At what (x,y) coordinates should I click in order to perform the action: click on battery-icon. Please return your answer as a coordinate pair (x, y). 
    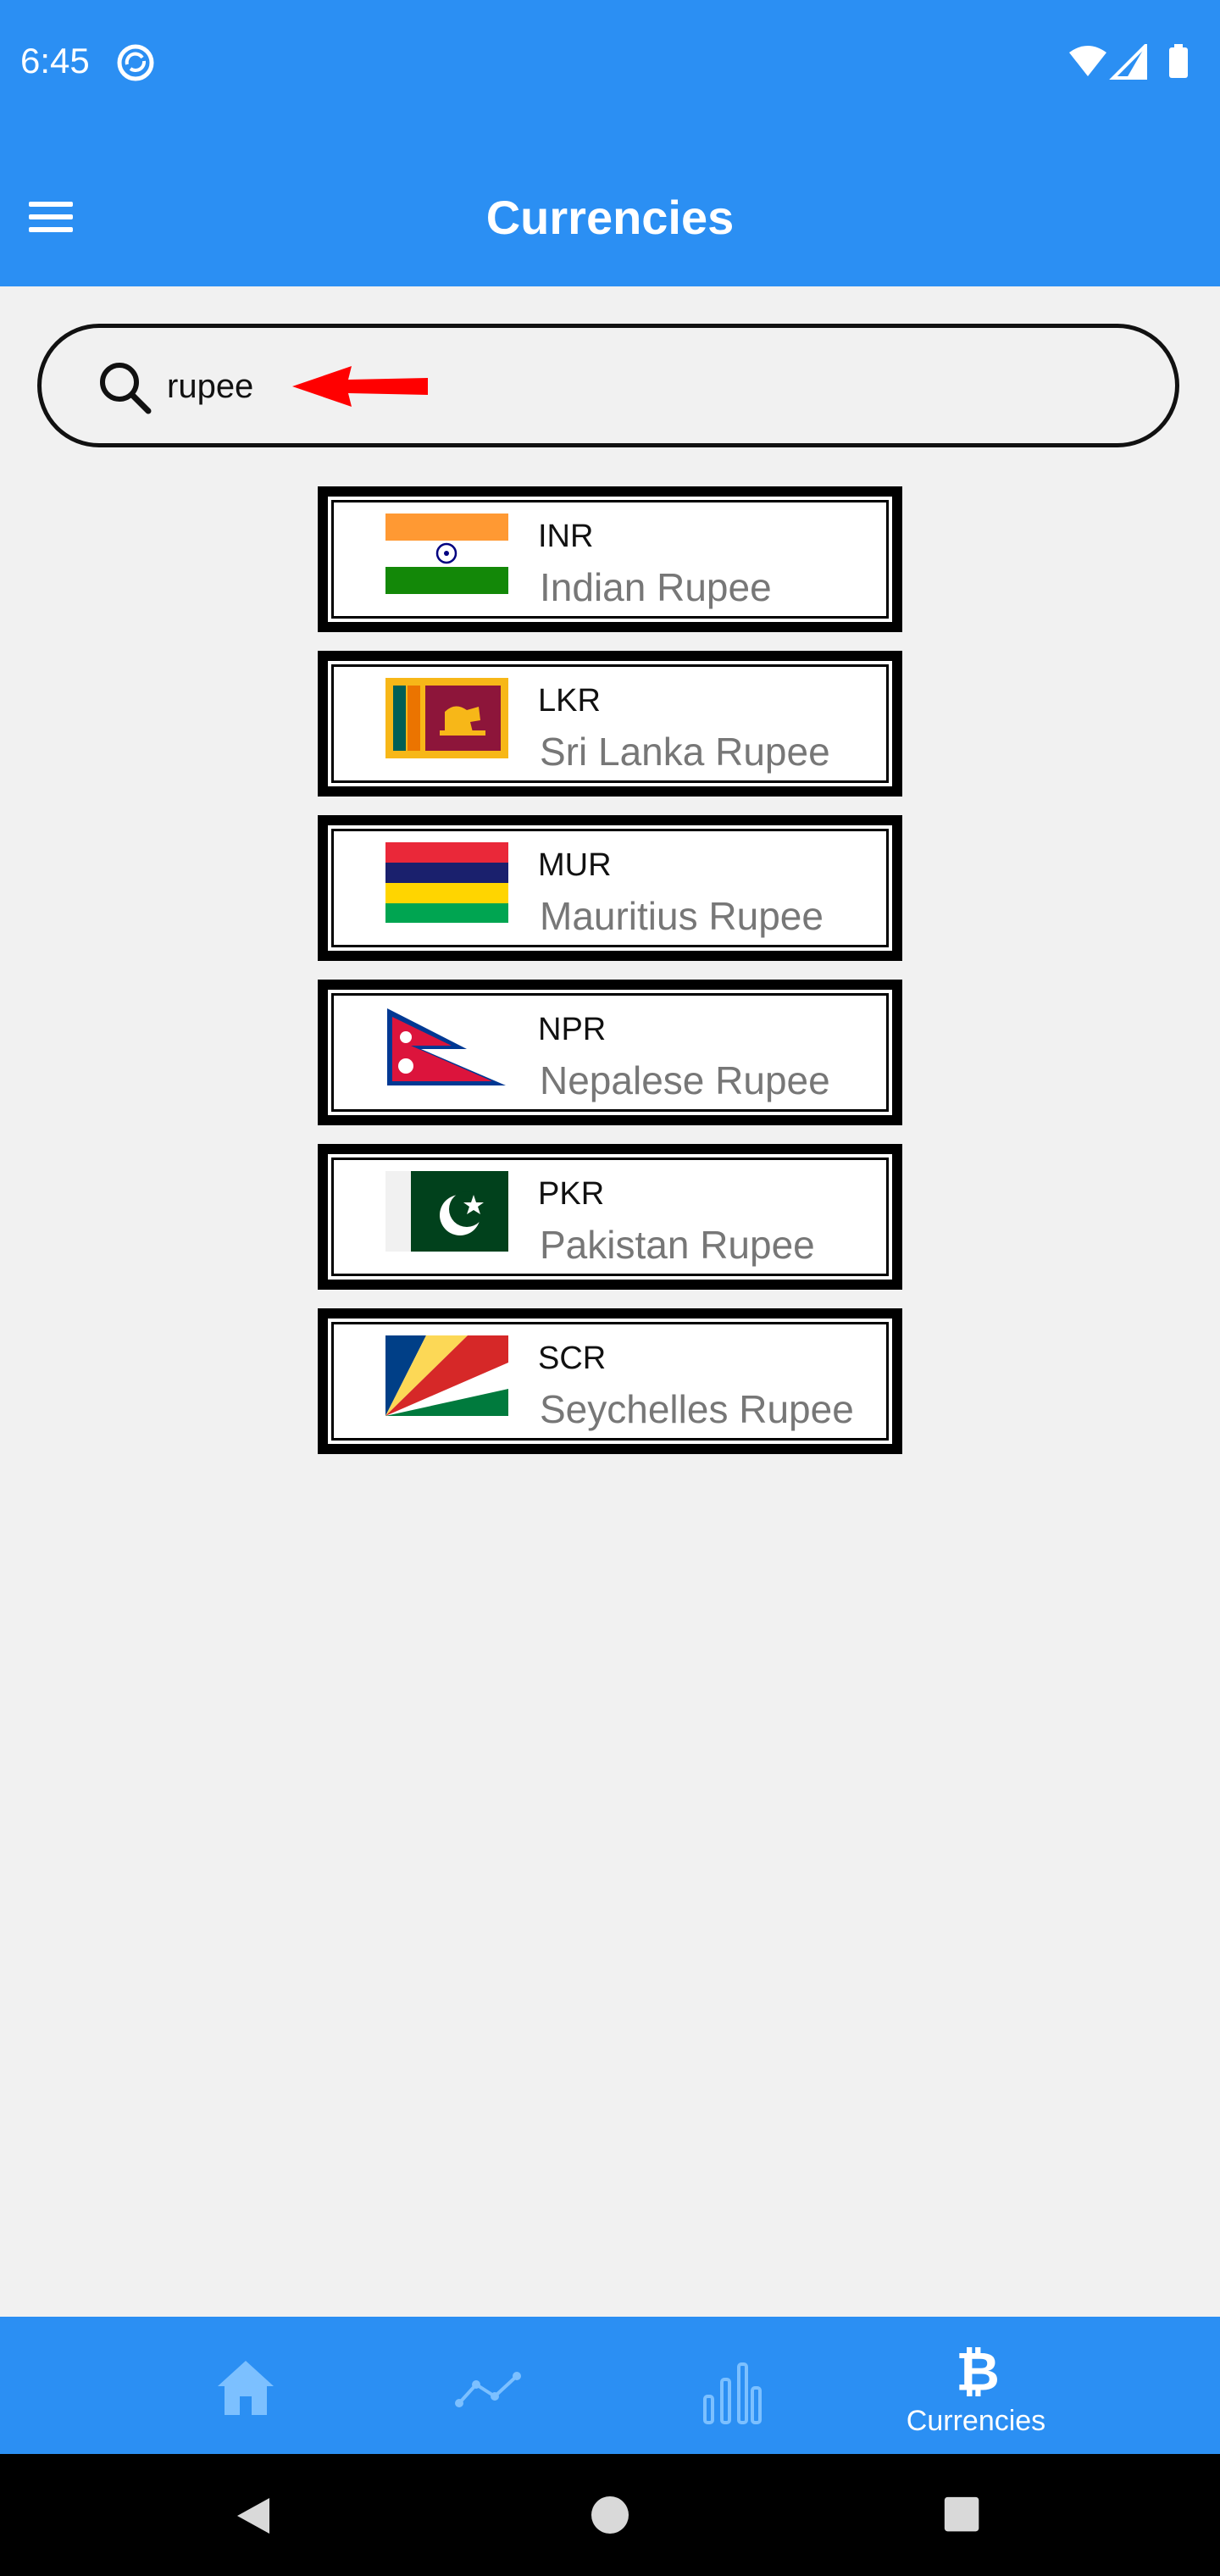
    Looking at the image, I should click on (1178, 62).